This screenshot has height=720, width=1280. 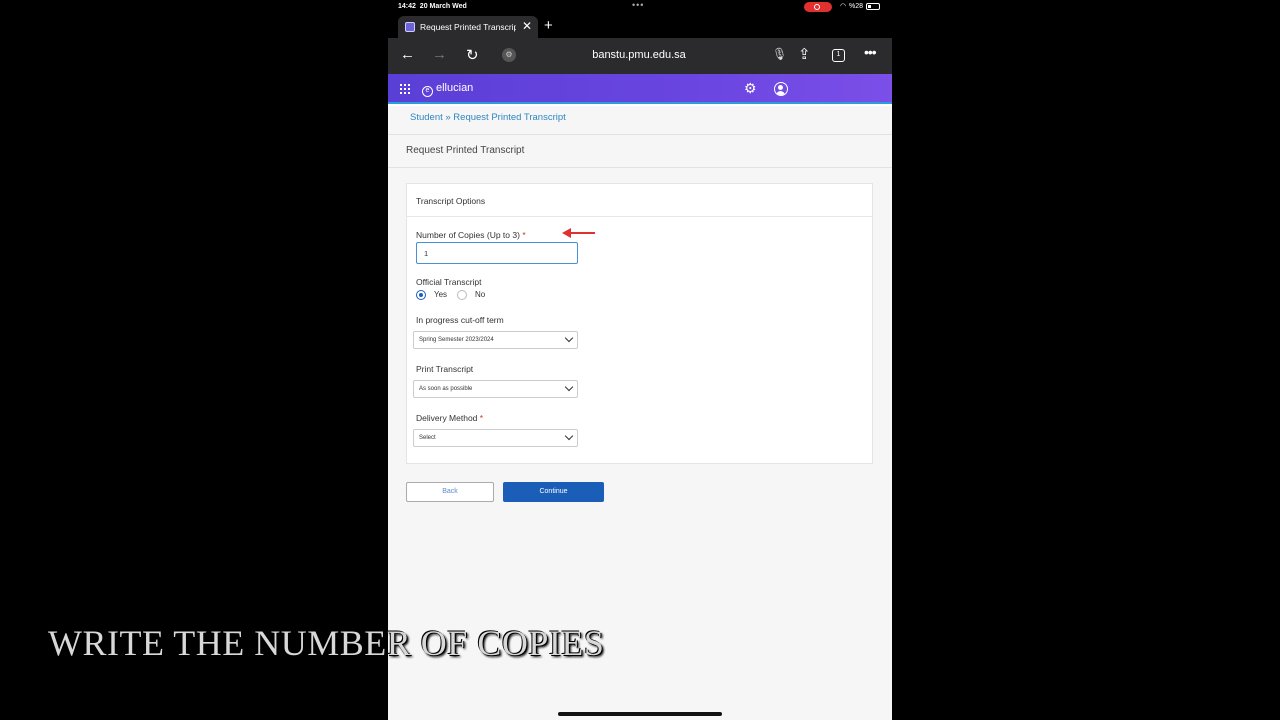 I want to click on tab-count-icon: 1, so click(x=838, y=55).